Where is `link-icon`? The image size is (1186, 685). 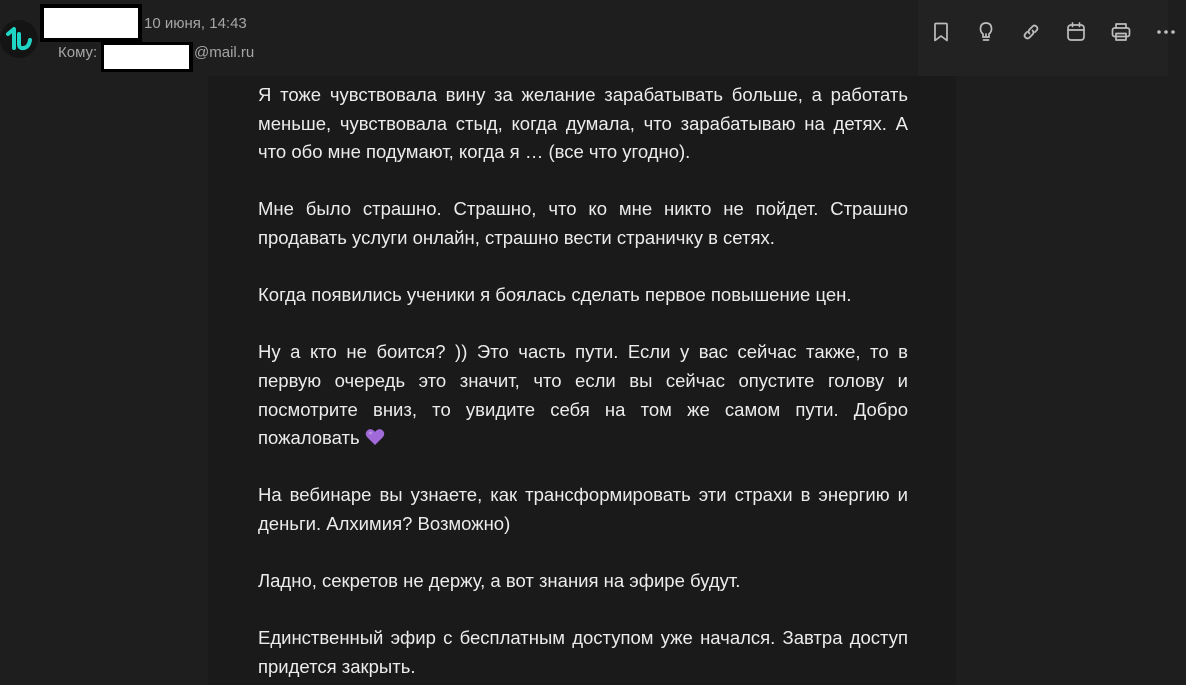
link-icon is located at coordinates (1031, 32).